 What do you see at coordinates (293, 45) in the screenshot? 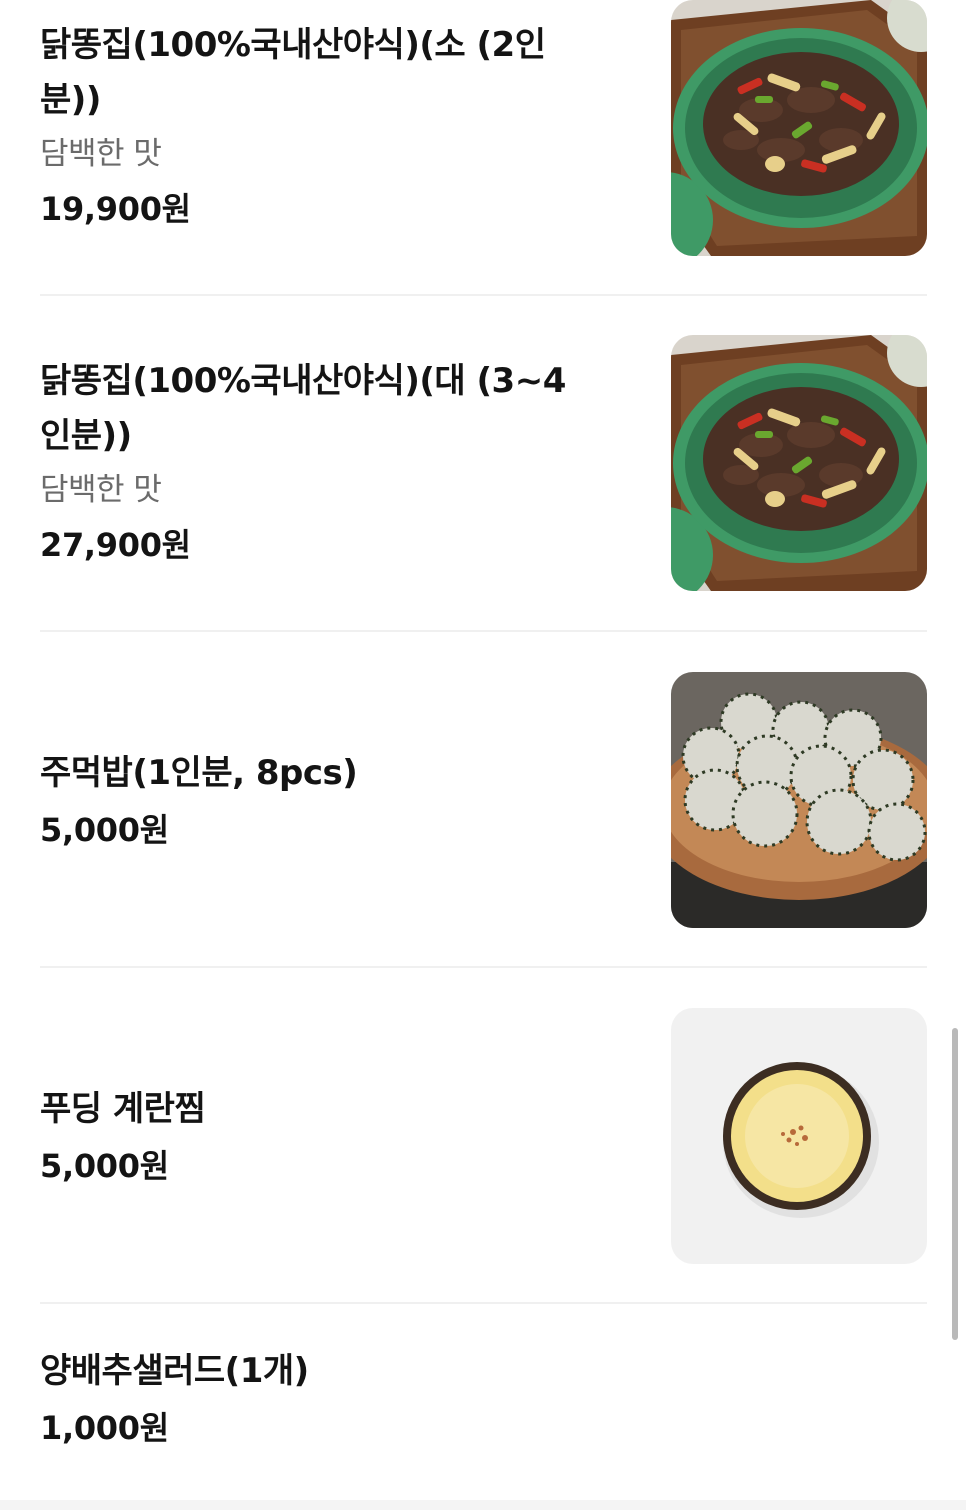
I see `menu-item-name-line: 닭똥집(100%국내산야식)(소 (2인` at bounding box center [293, 45].